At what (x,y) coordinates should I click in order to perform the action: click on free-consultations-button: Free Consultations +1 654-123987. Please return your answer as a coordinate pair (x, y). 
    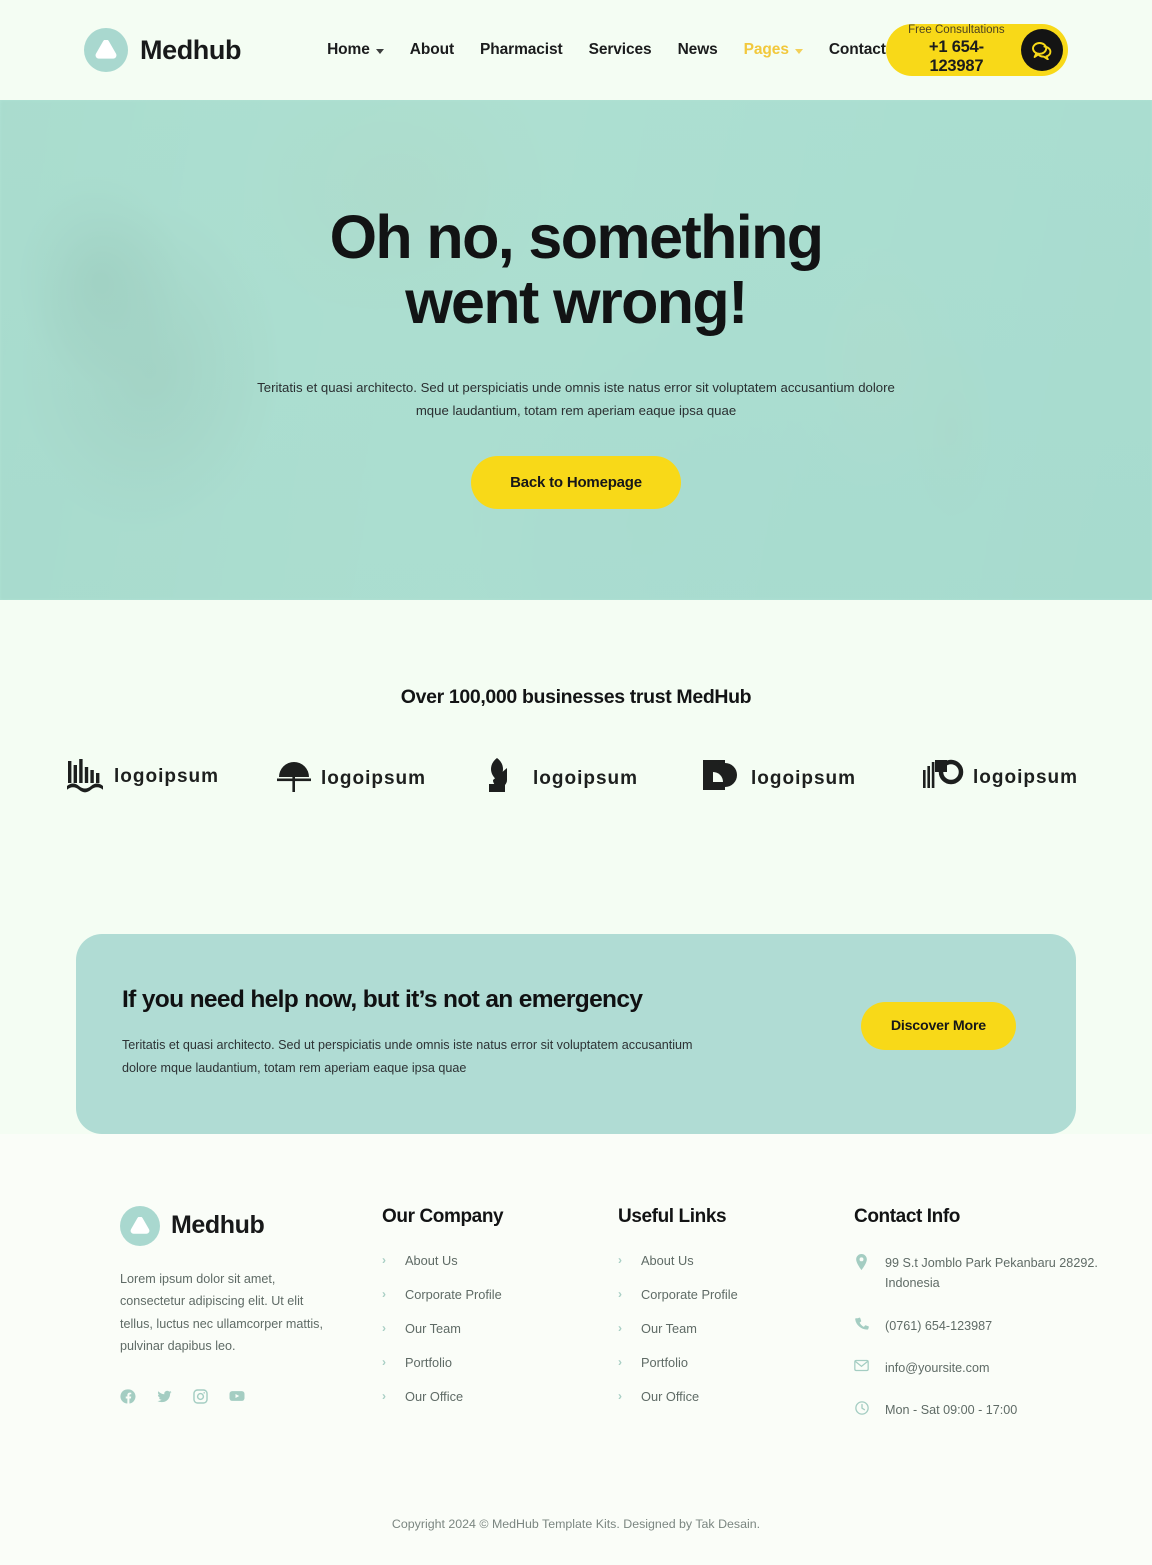
    Looking at the image, I should click on (976, 50).